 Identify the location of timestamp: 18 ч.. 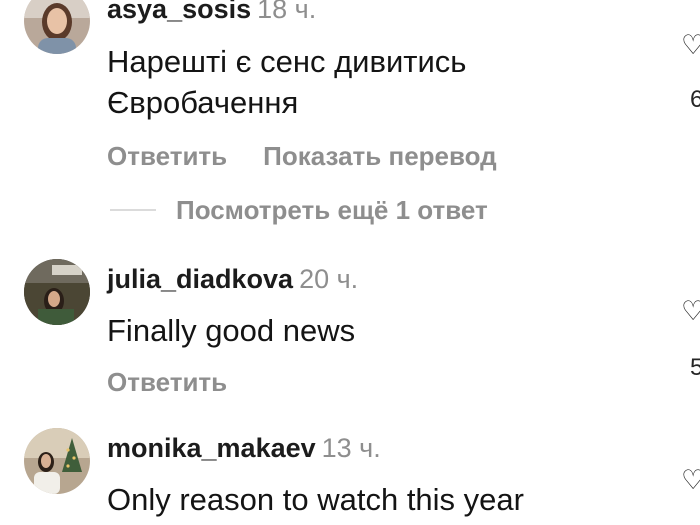
(287, 12).